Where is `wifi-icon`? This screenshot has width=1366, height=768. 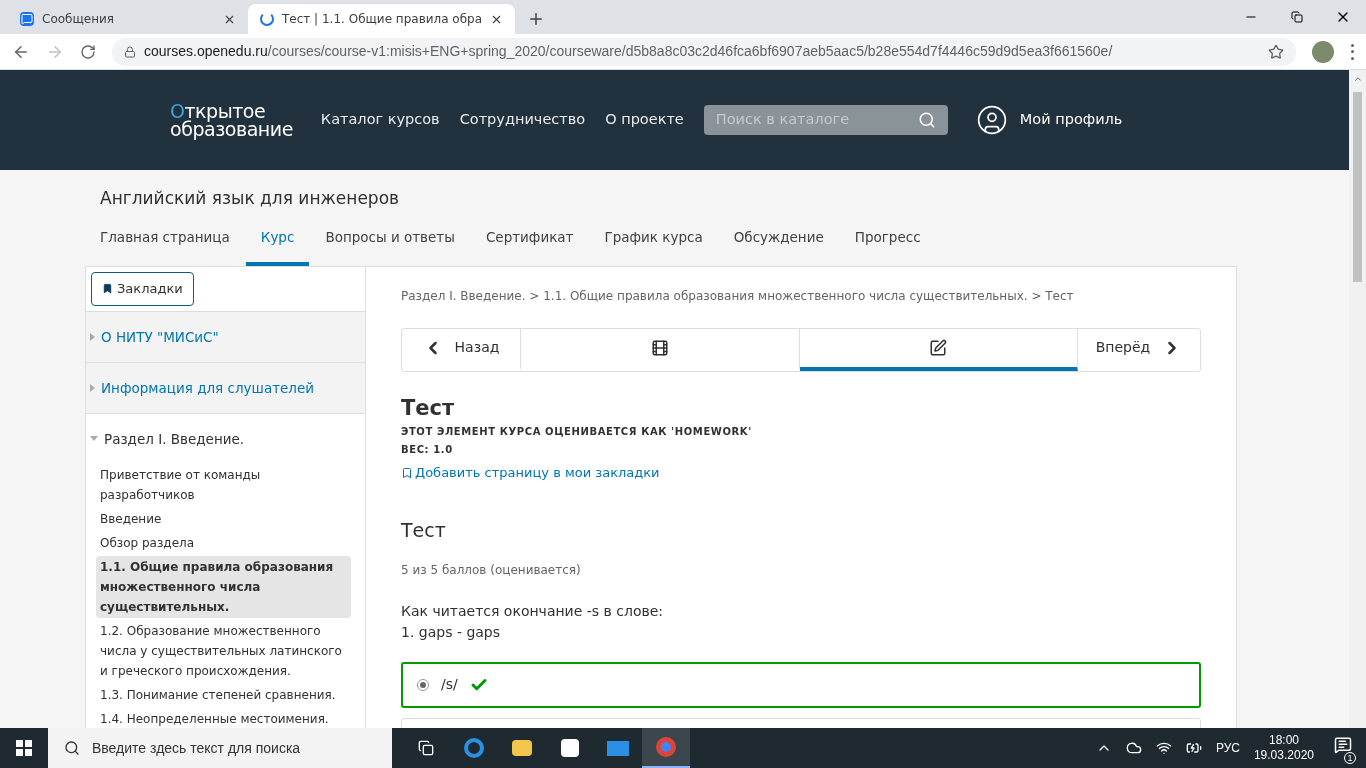
wifi-icon is located at coordinates (1163, 748).